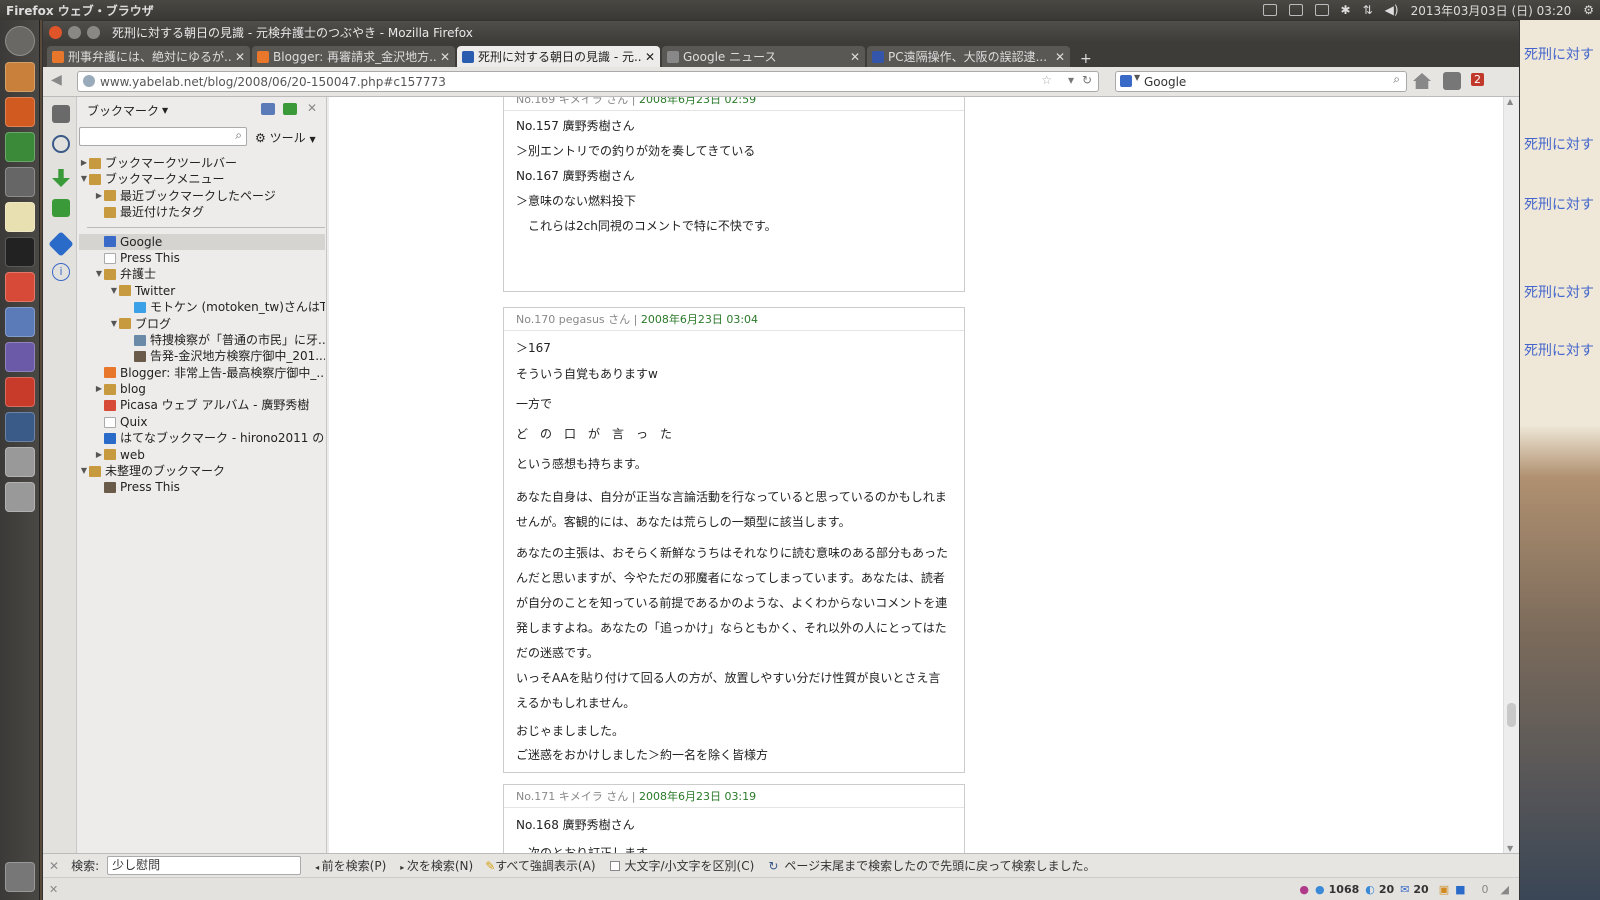 The height and width of the screenshot is (900, 1600). Describe the element at coordinates (1087, 80) in the screenshot. I see `reload-icon: ↻` at that location.